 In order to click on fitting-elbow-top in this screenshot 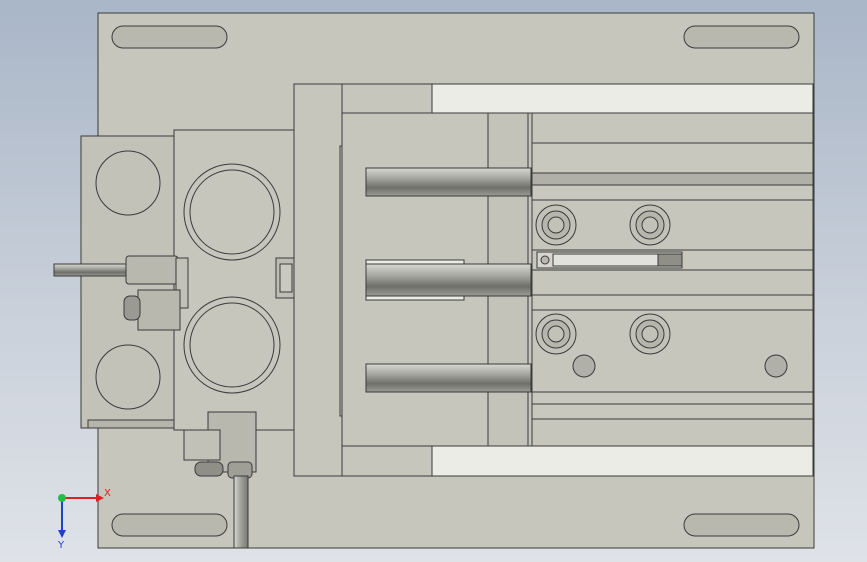, I will do `click(152, 270)`.